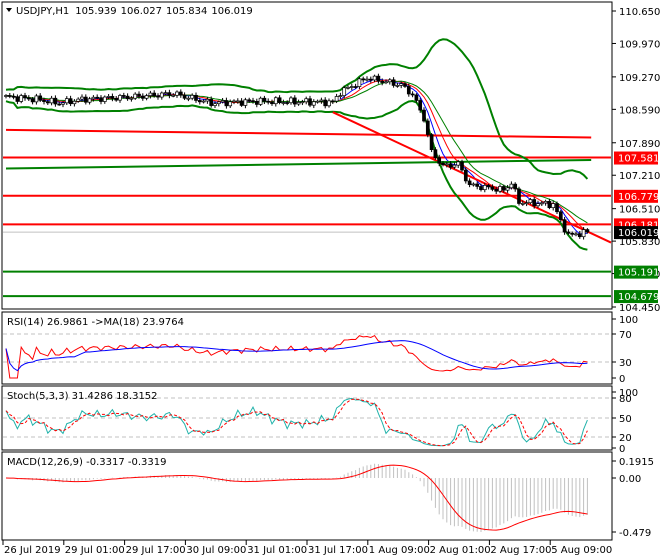 The width and height of the screenshot is (660, 560). I want to click on time-label: 1 Aug 09:00, so click(399, 550).